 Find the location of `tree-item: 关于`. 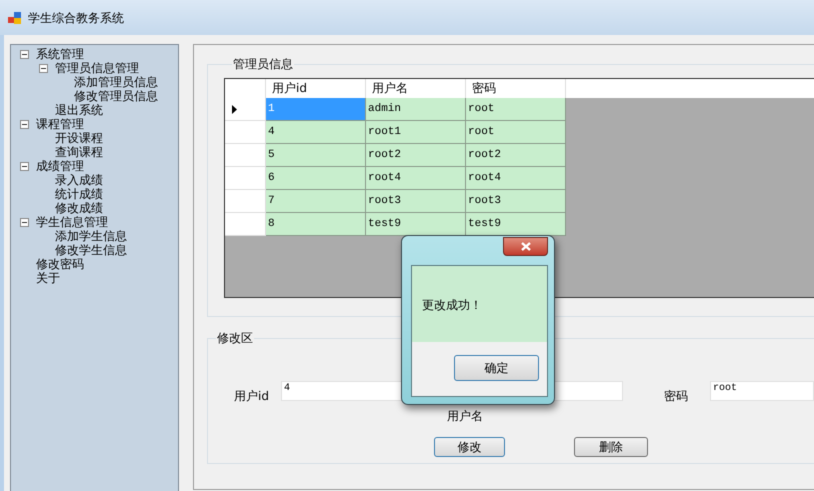

tree-item: 关于 is located at coordinates (48, 278).